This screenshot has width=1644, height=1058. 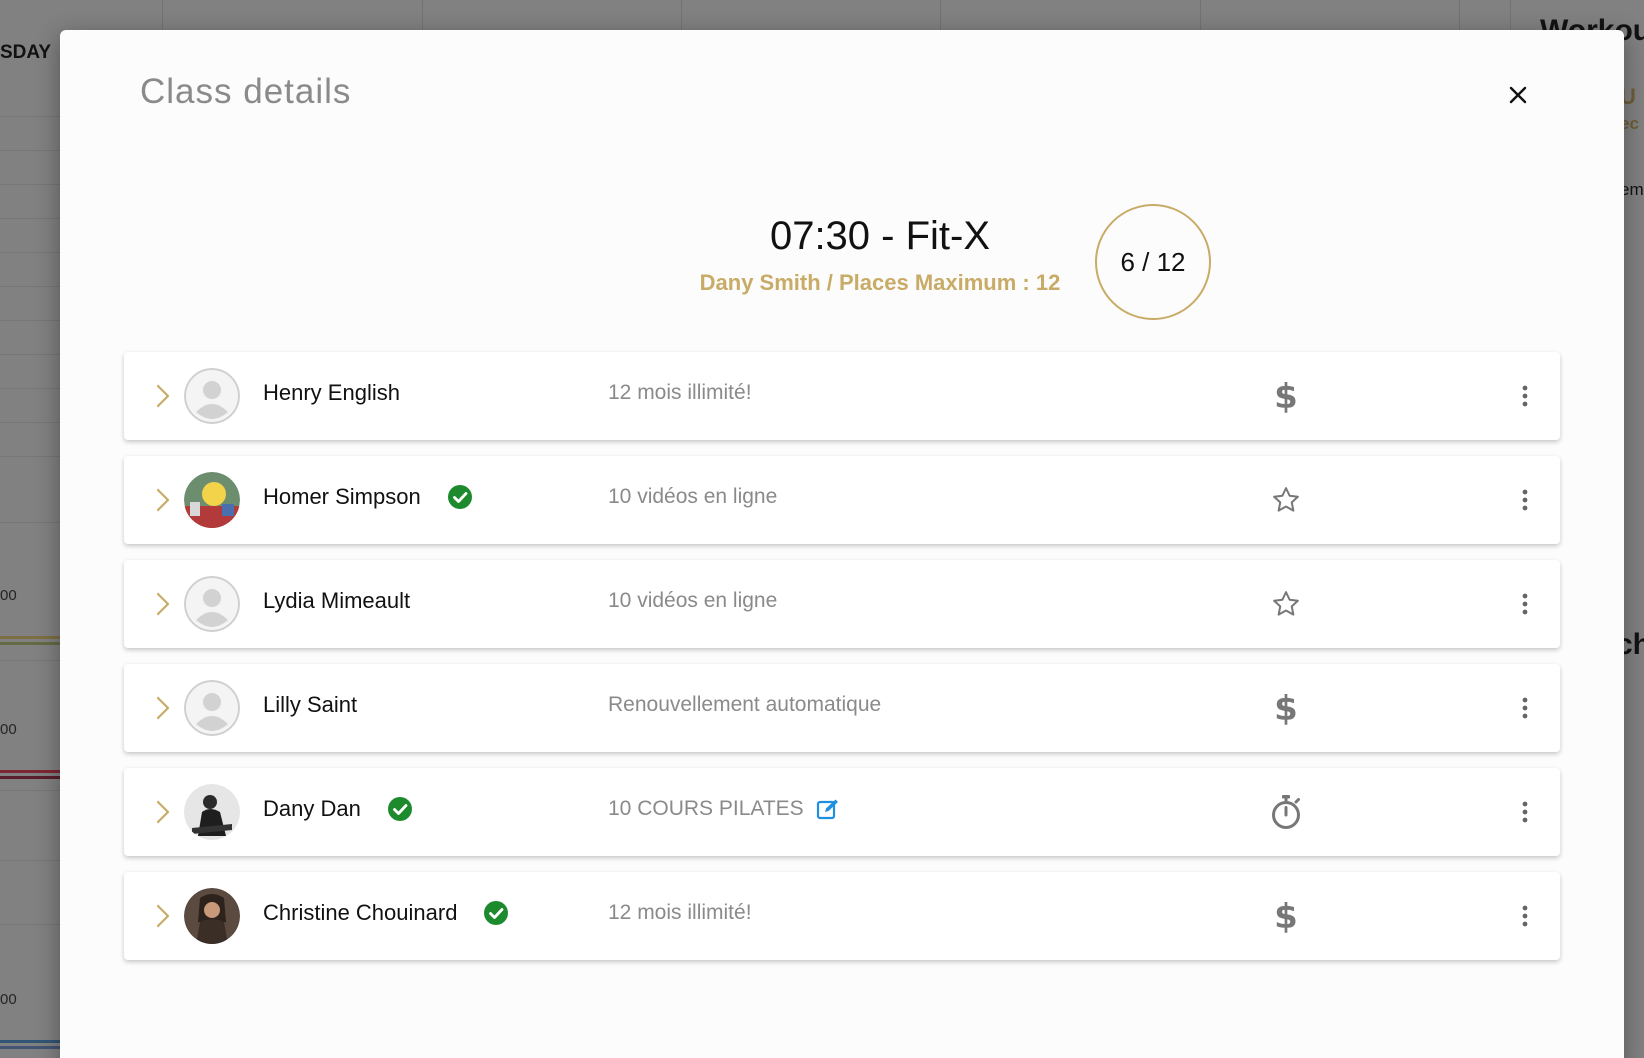 What do you see at coordinates (310, 704) in the screenshot?
I see `participant-name: Lilly Saint` at bounding box center [310, 704].